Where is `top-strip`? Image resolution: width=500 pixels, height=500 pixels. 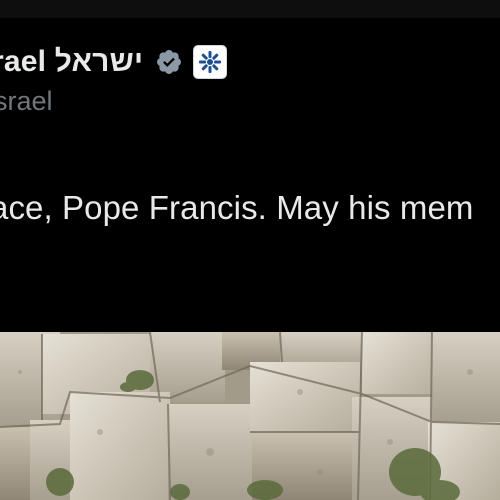 top-strip is located at coordinates (250, 9).